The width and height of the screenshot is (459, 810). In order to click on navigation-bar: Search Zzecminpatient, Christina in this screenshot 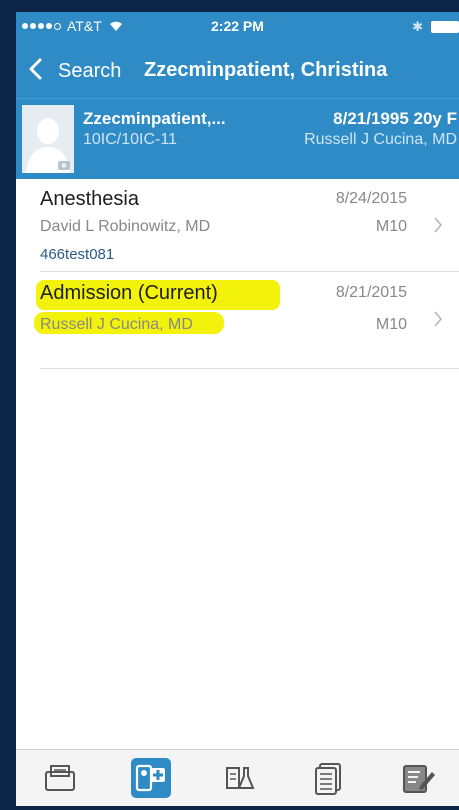, I will do `click(237, 70)`.